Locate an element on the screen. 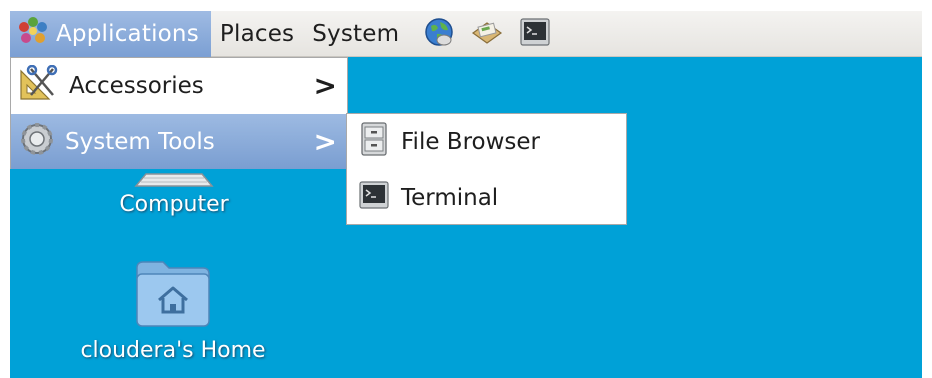  mail-icon is located at coordinates (487, 34).